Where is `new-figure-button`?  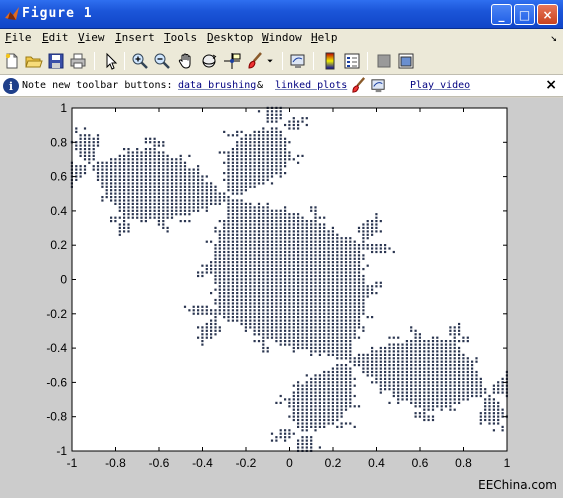 new-figure-button is located at coordinates (12, 61).